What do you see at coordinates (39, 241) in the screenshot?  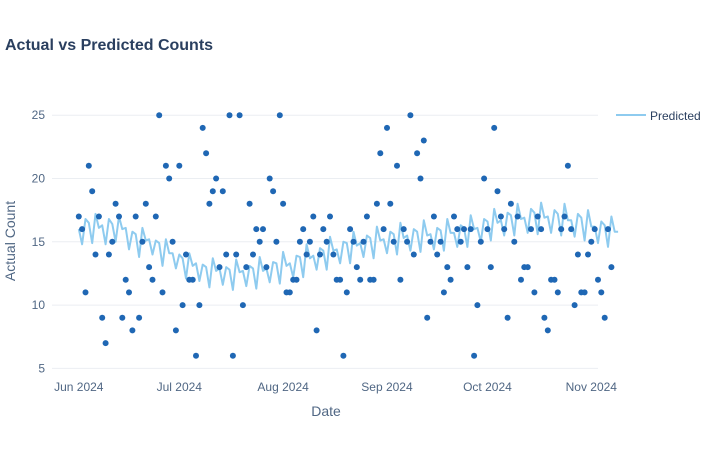 I see `y-axis-ticks: 5 10 15 20 25` at bounding box center [39, 241].